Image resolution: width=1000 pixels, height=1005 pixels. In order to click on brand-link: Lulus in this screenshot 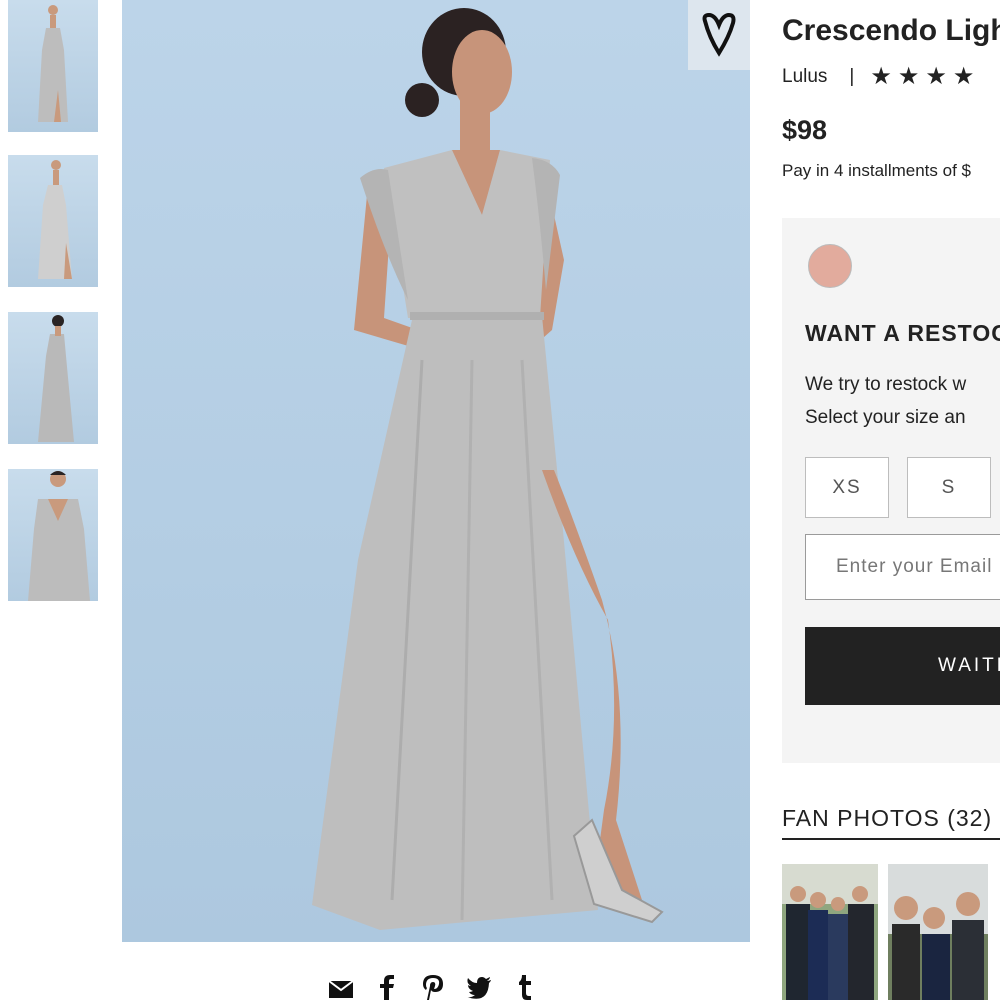, I will do `click(804, 77)`.